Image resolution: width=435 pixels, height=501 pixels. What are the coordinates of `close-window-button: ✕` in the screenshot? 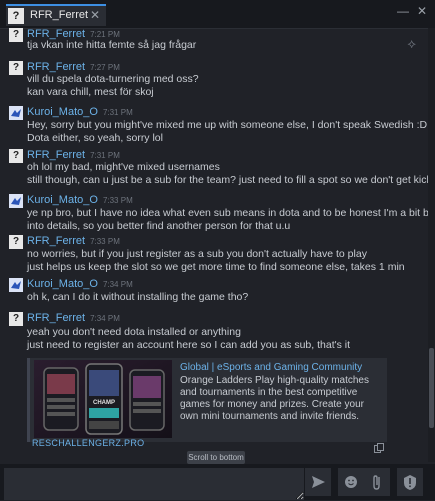 It's located at (422, 11).